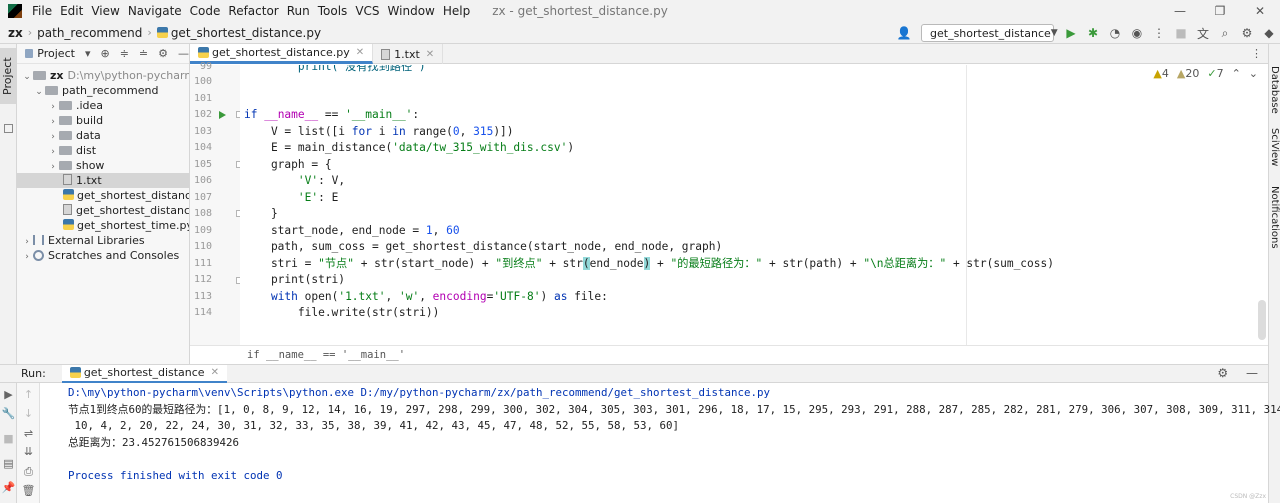  I want to click on tree-label: zx, so click(57, 75).